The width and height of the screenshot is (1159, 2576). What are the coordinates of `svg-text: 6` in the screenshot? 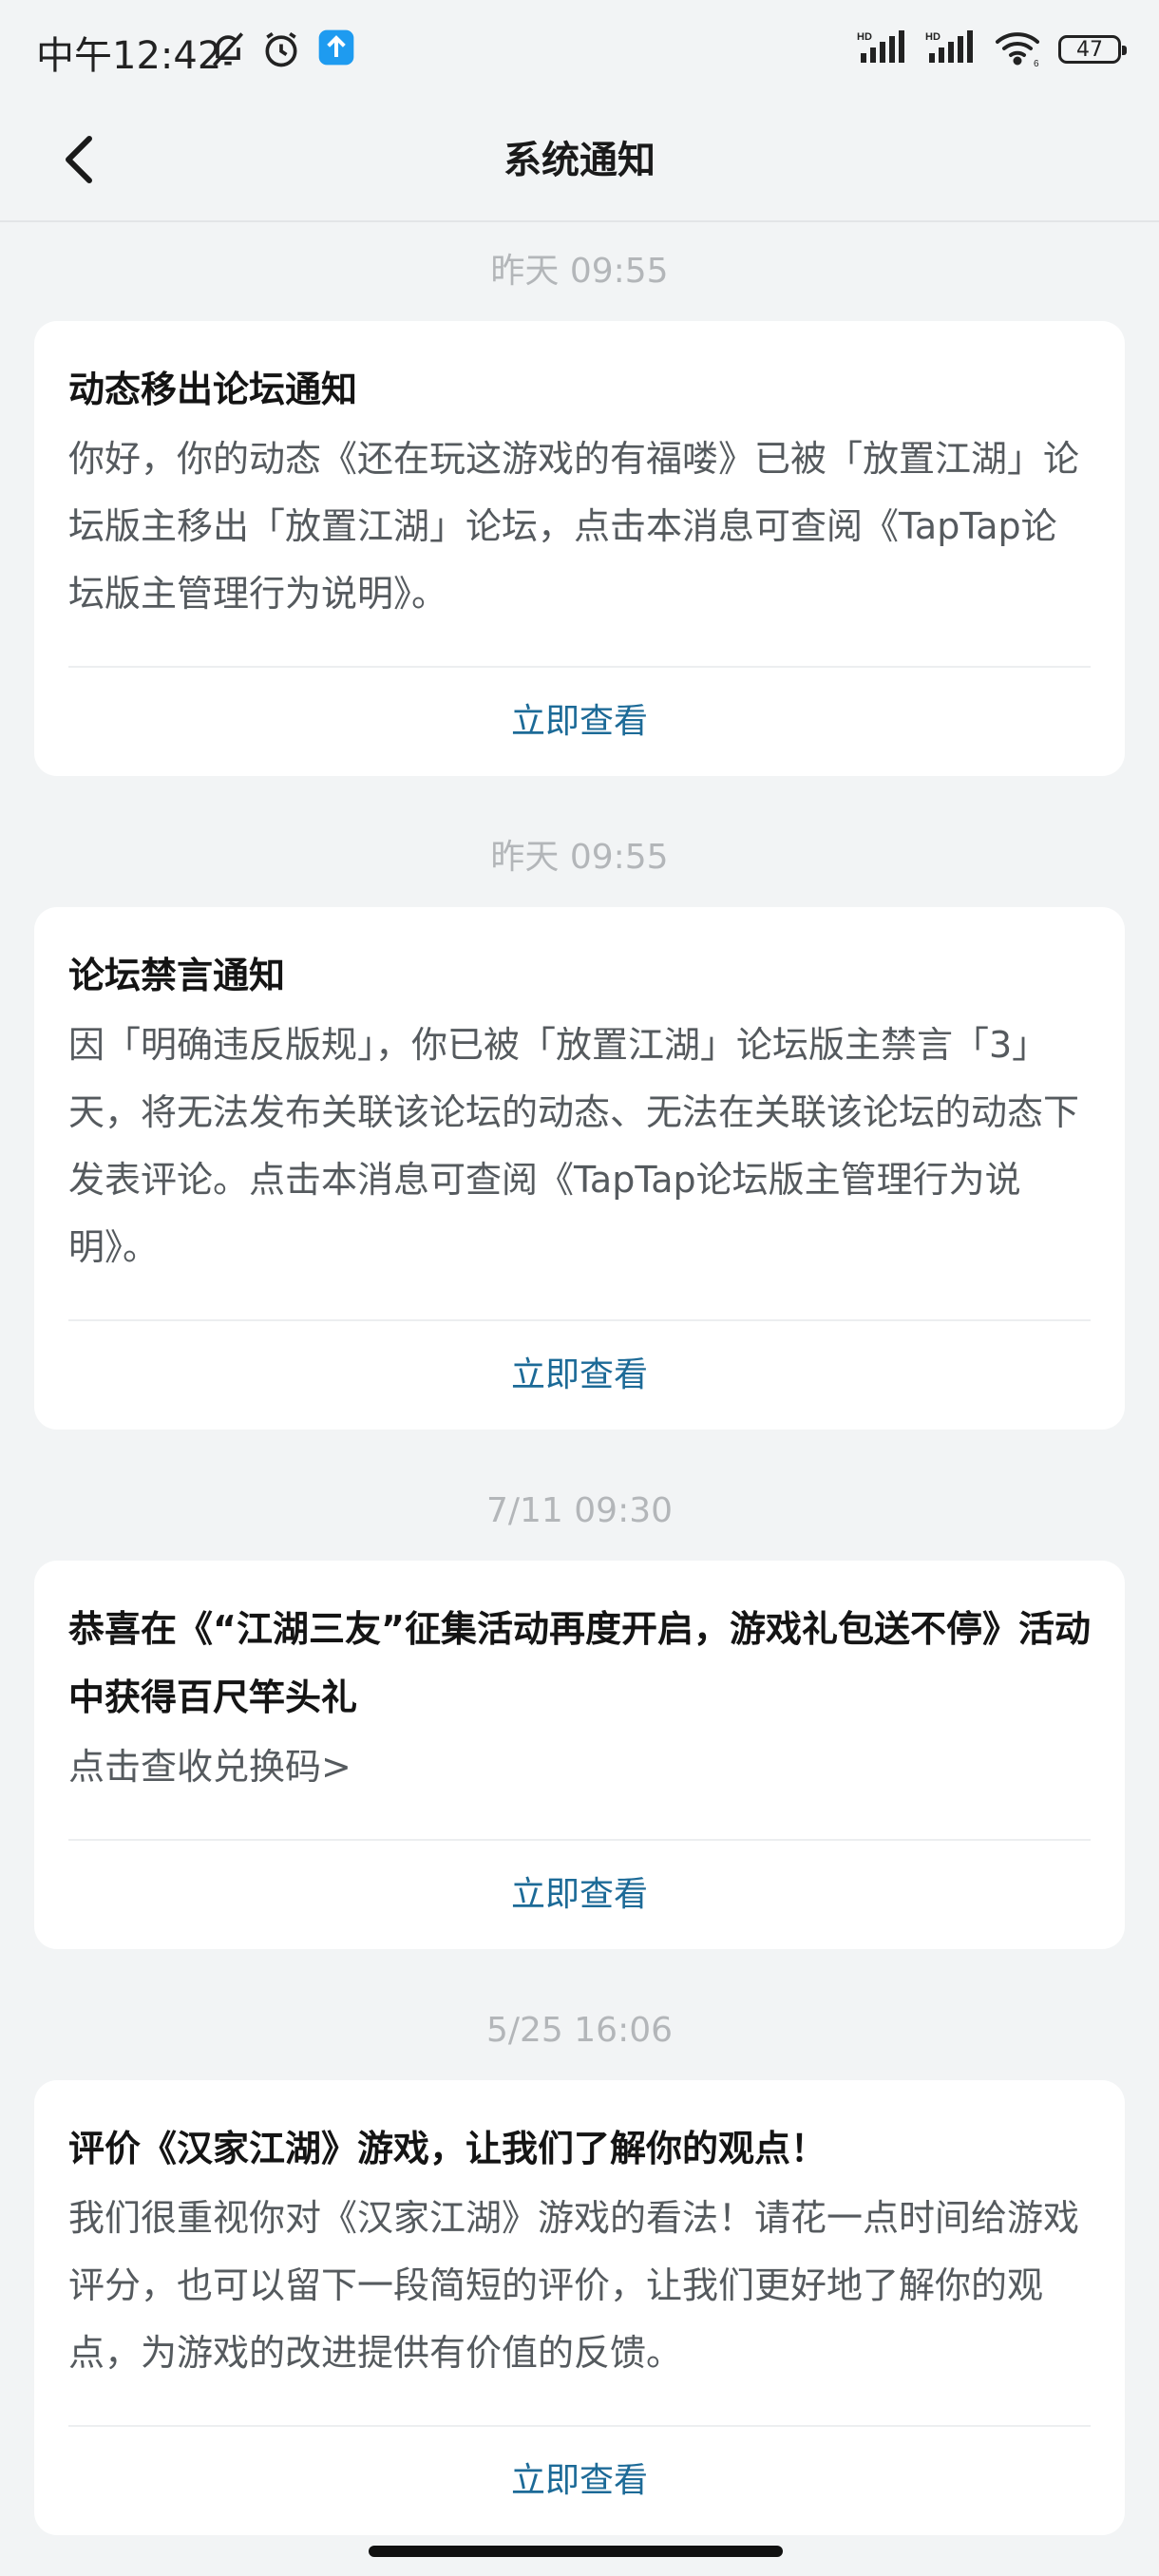 It's located at (1036, 62).